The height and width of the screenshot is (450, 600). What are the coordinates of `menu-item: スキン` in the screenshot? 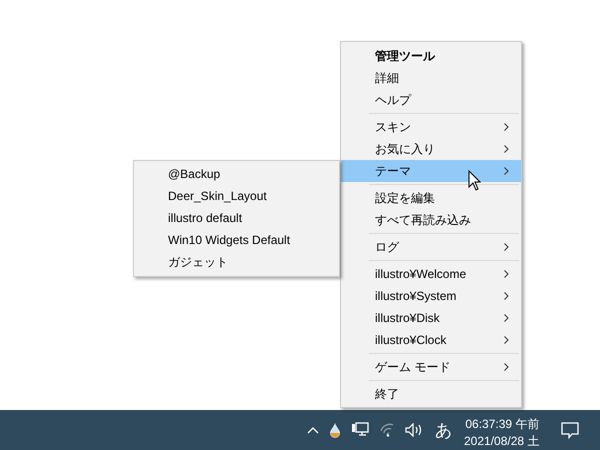 It's located at (431, 127).